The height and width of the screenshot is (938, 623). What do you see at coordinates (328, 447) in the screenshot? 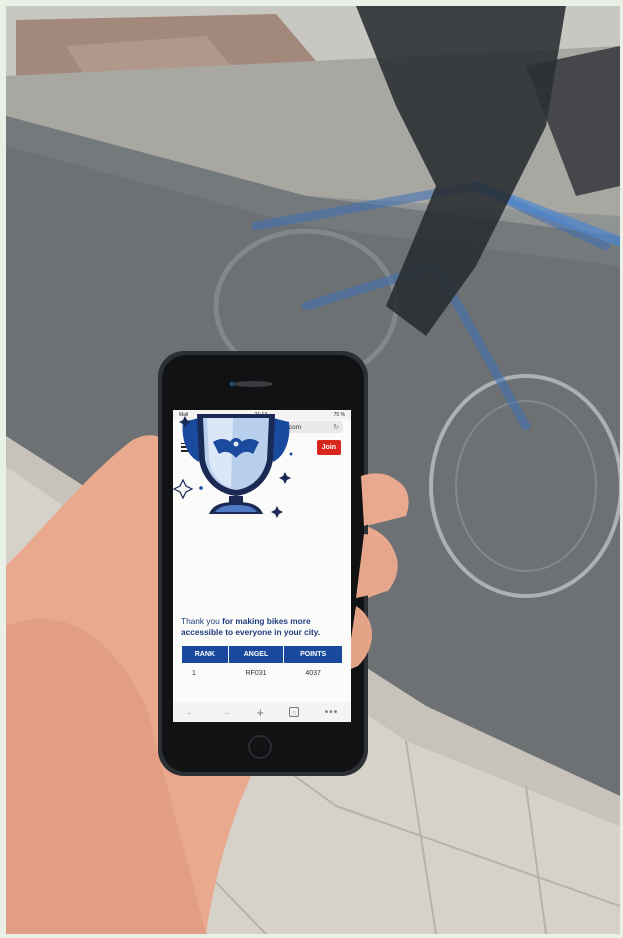
I see `join-button: Join` at bounding box center [328, 447].